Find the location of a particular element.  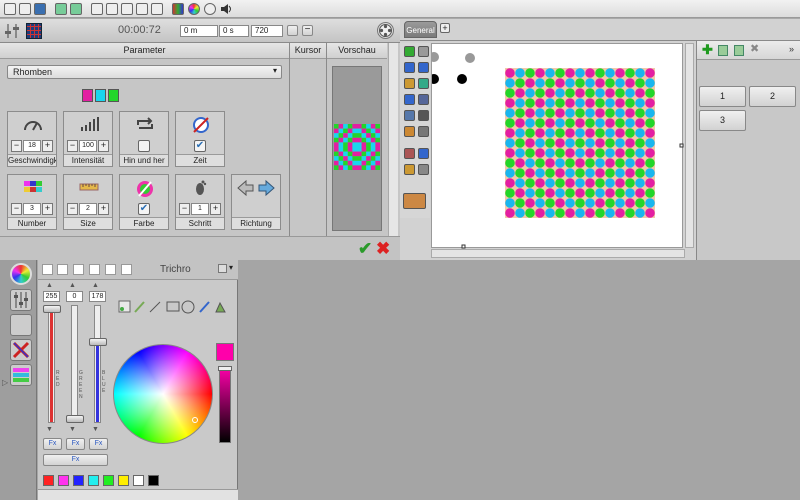

stage-vertical-scrollbar is located at coordinates (689, 145).